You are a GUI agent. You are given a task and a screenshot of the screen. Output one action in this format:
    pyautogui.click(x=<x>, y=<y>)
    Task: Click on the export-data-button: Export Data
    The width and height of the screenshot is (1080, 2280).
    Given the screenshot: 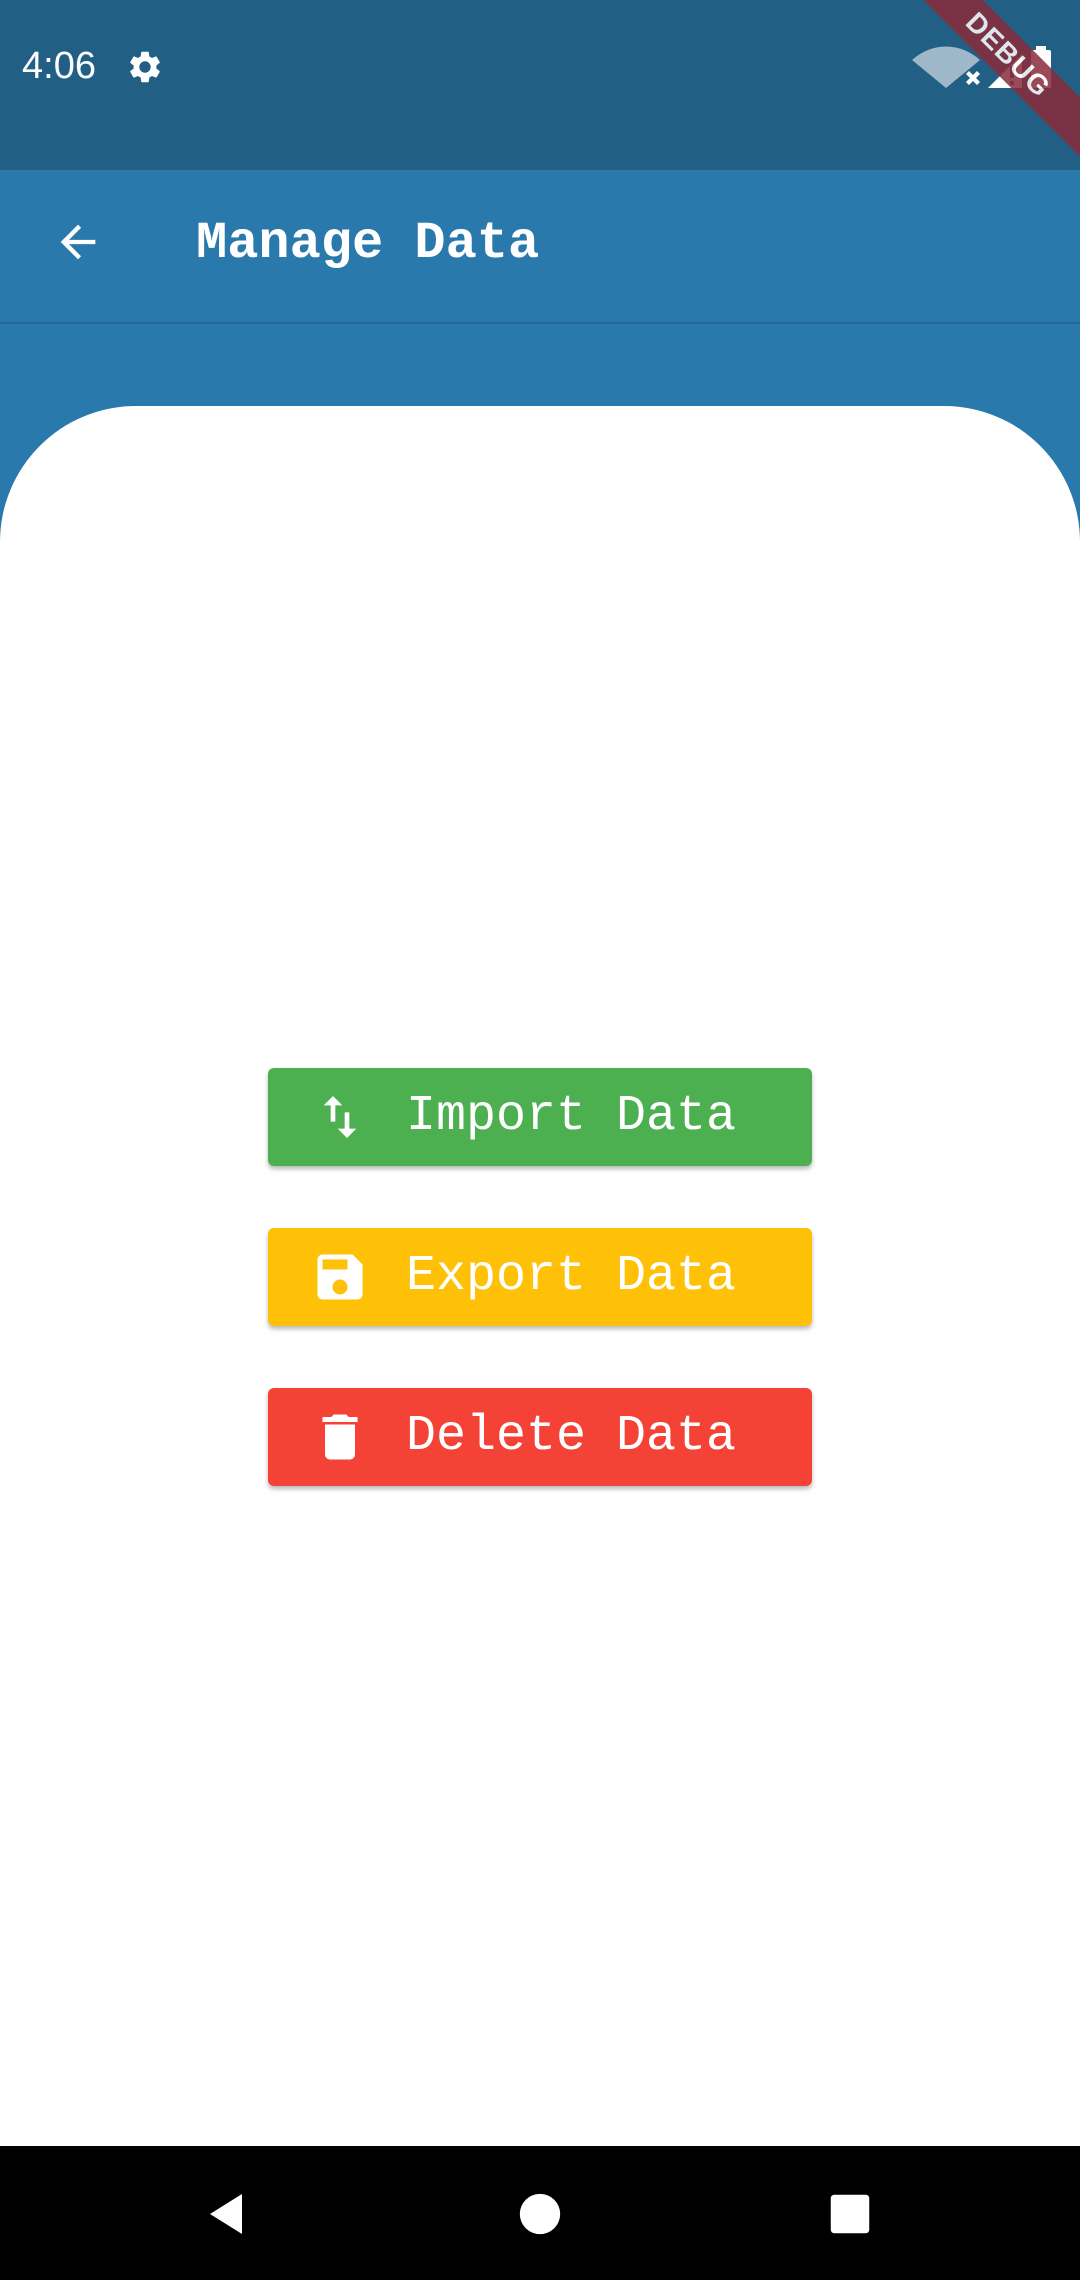 What is the action you would take?
    pyautogui.click(x=540, y=1277)
    